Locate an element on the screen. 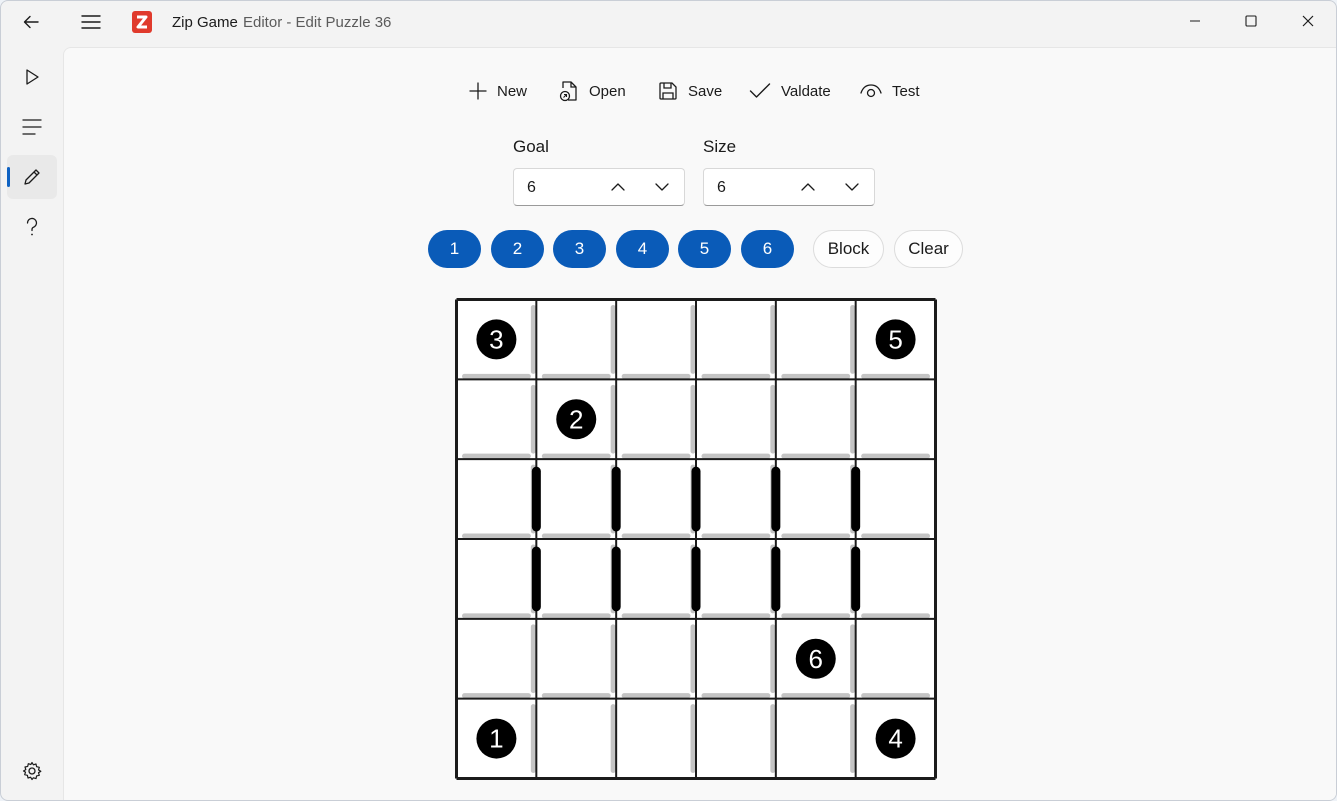  close-button is located at coordinates (1308, 21).